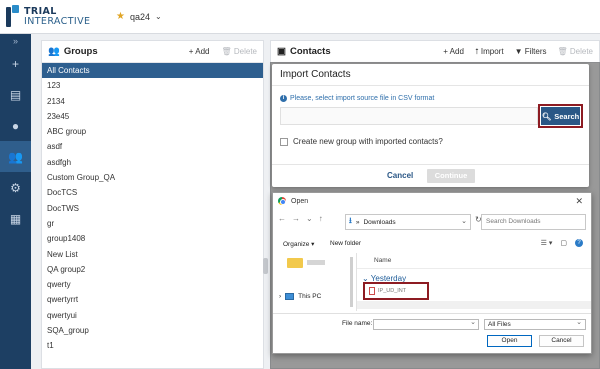 The height and width of the screenshot is (369, 600). I want to click on close-icon: ✕, so click(579, 201).